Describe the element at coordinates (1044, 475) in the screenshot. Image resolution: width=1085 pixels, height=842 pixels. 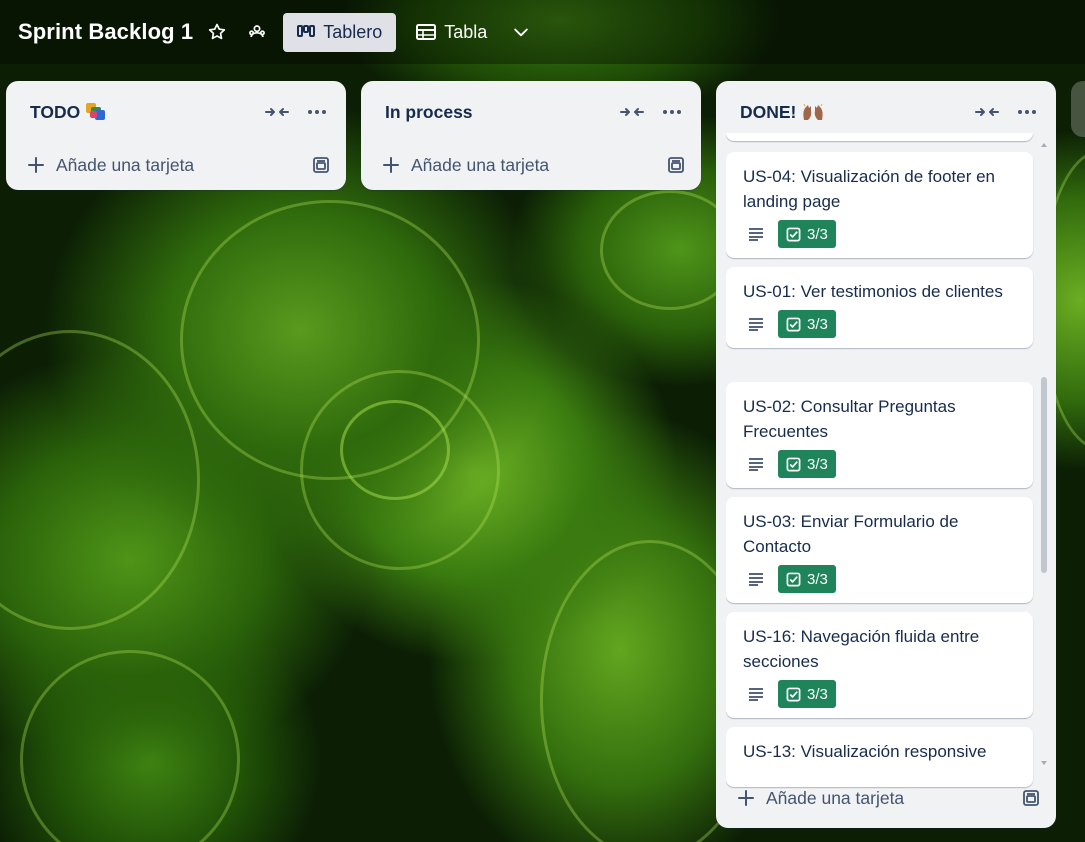
I see `scroll-thumb` at that location.